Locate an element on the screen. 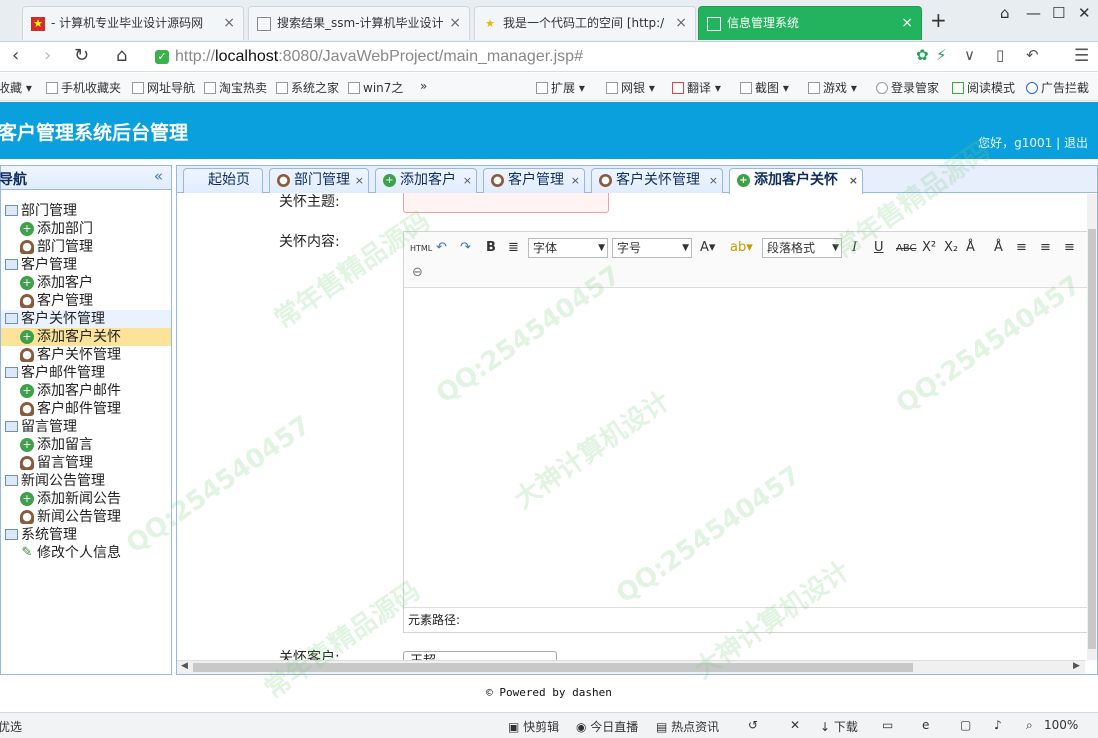  skin-icon: ⌂ is located at coordinates (1005, 13).